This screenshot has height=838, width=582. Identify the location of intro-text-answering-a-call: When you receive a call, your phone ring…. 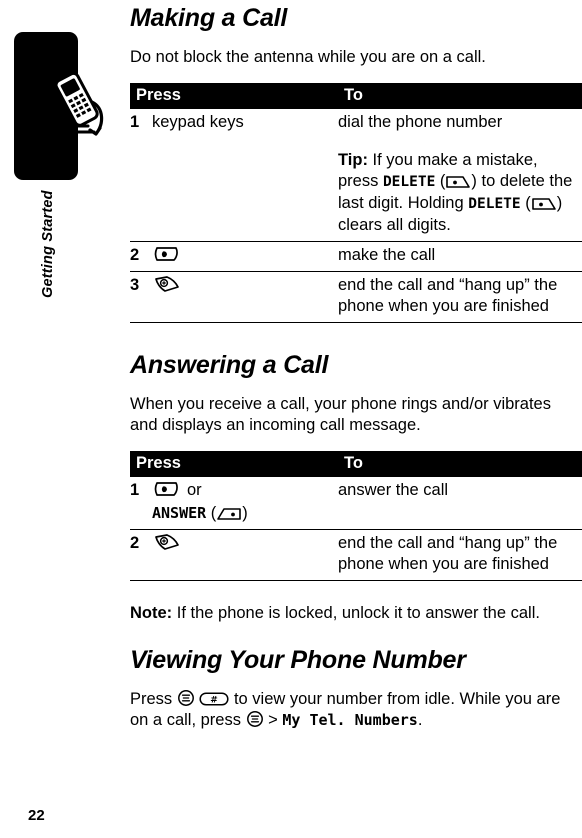
(340, 414).